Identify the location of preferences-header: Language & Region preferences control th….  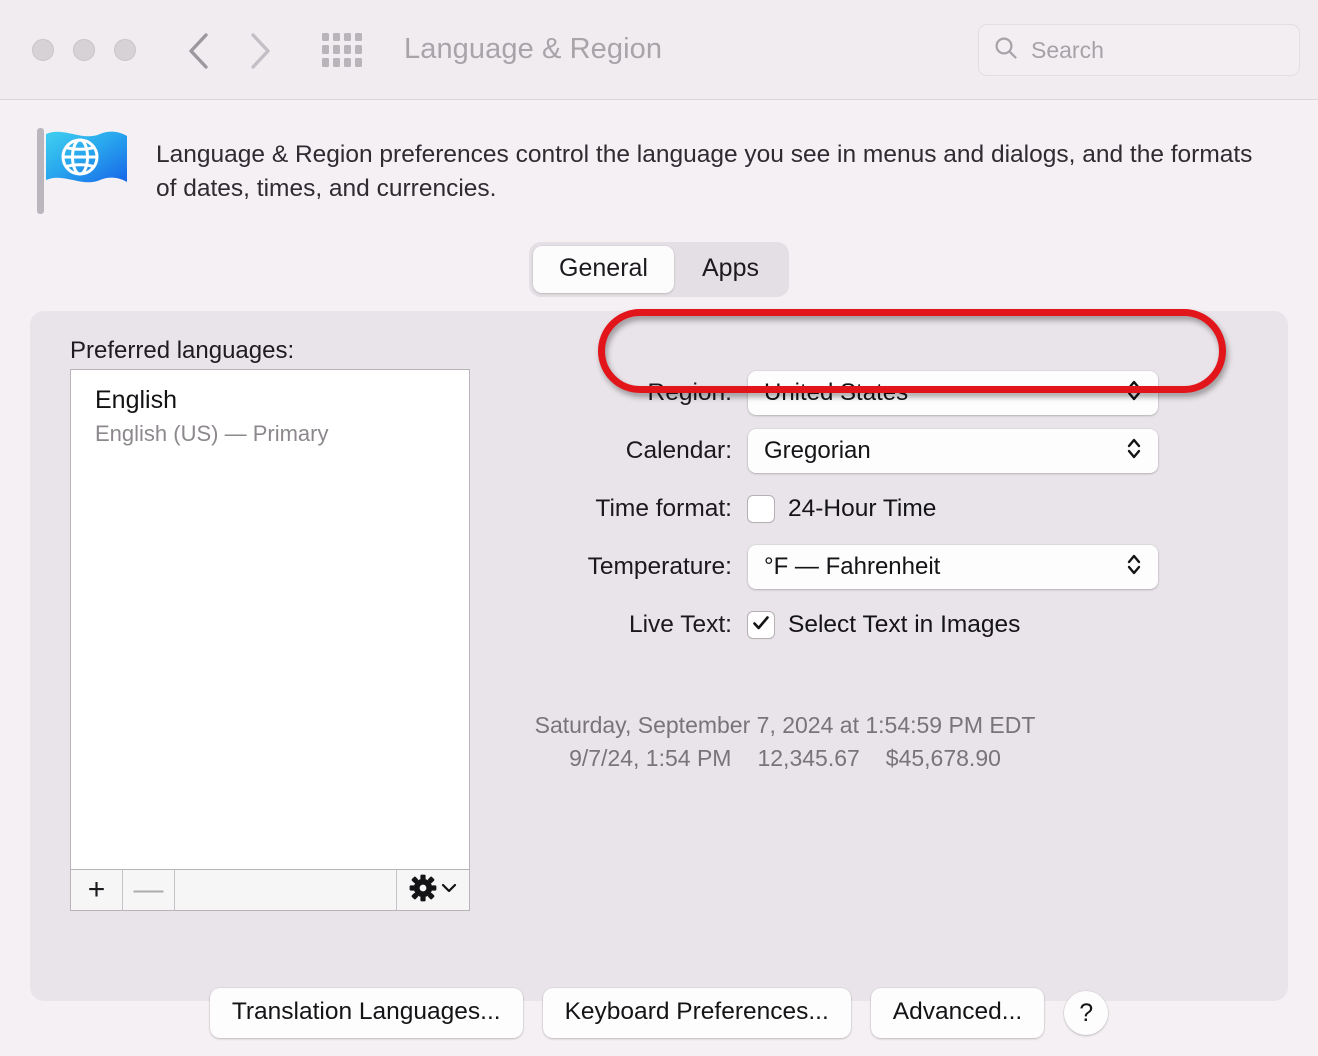
(659, 158).